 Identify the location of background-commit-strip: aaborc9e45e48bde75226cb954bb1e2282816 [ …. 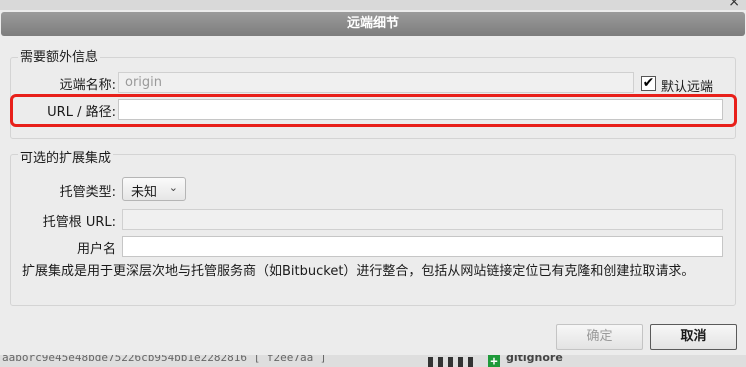
(373, 361).